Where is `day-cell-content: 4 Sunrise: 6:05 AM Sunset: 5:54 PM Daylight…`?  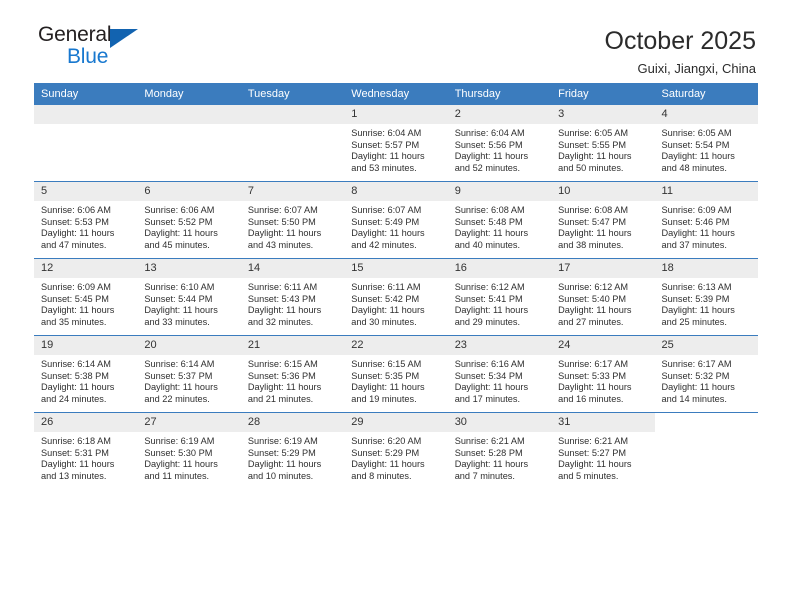 day-cell-content: 4 Sunrise: 6:05 AM Sunset: 5:54 PM Daylight… is located at coordinates (706, 143).